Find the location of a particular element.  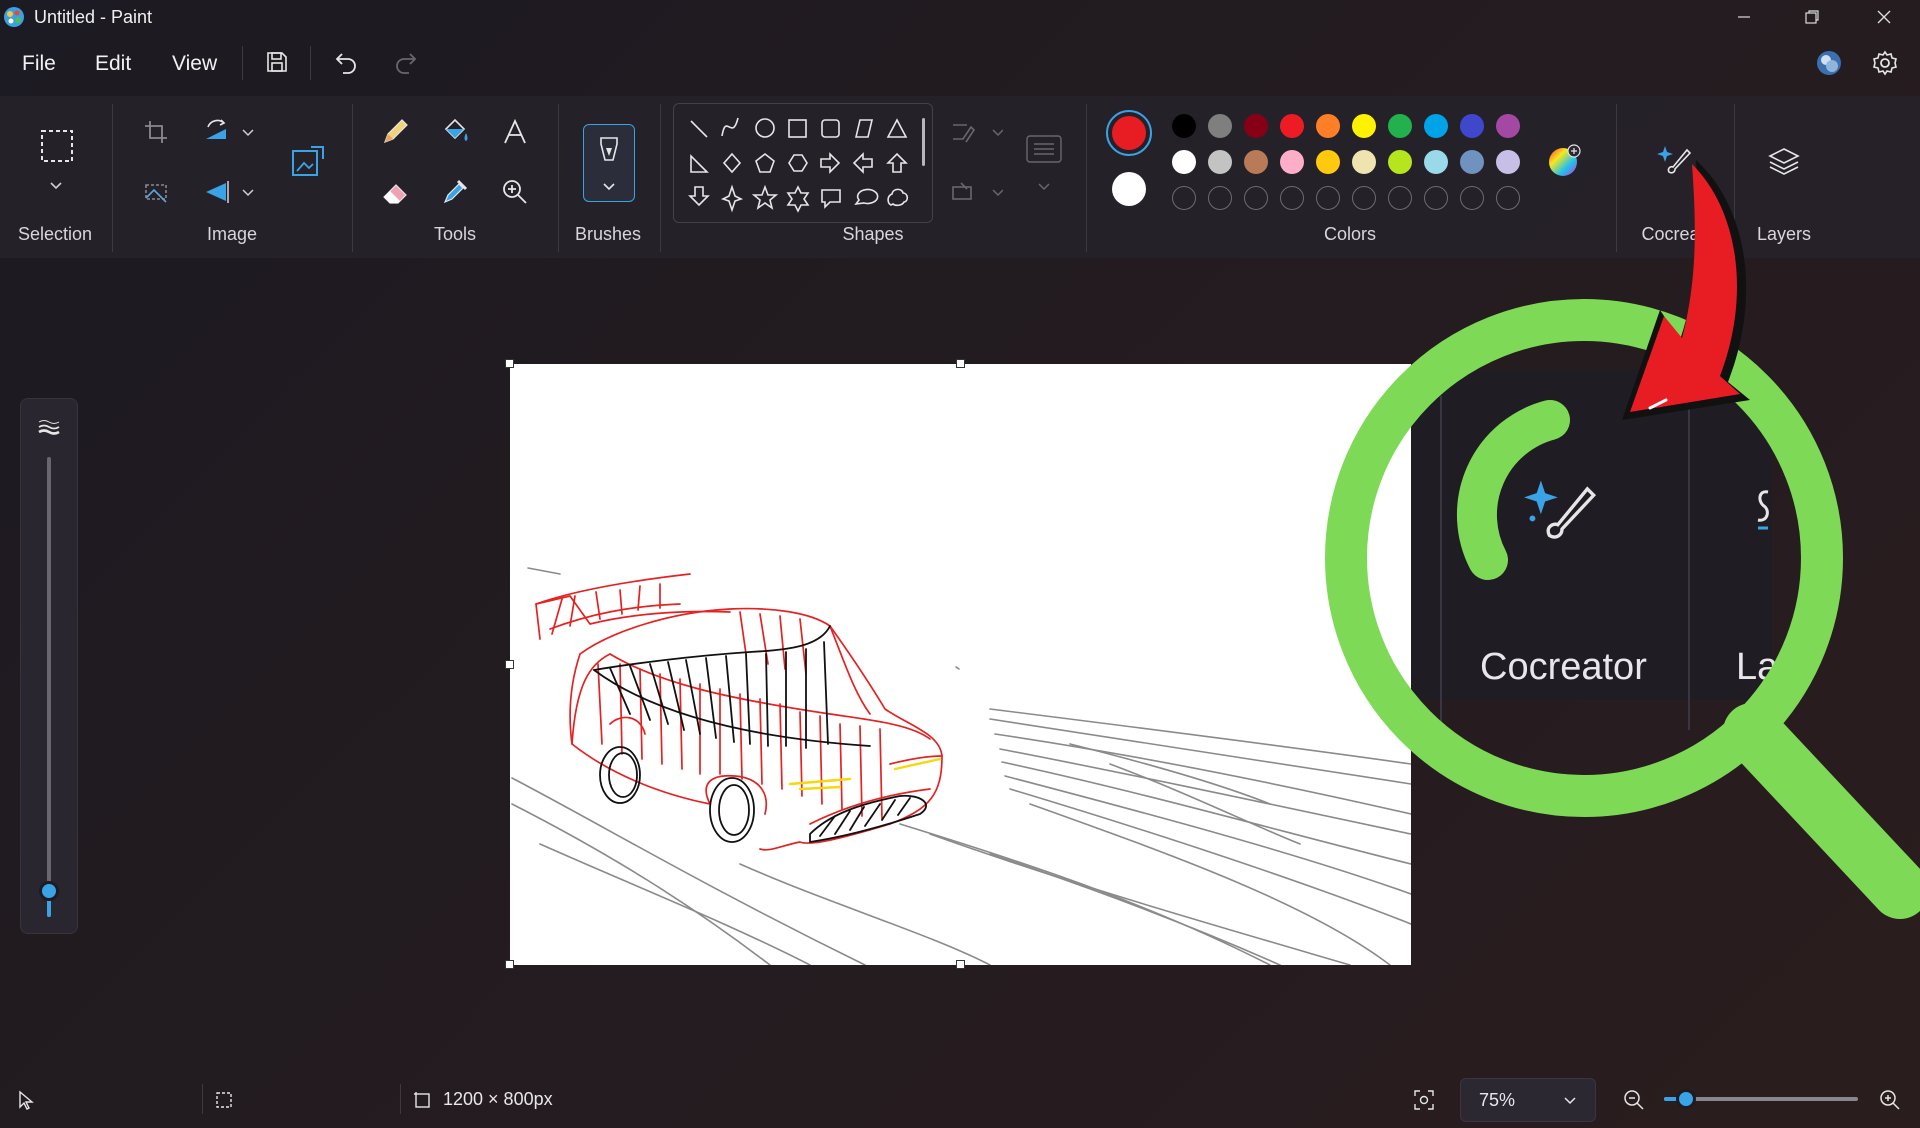

zoom-in-icon is located at coordinates (1890, 1100).